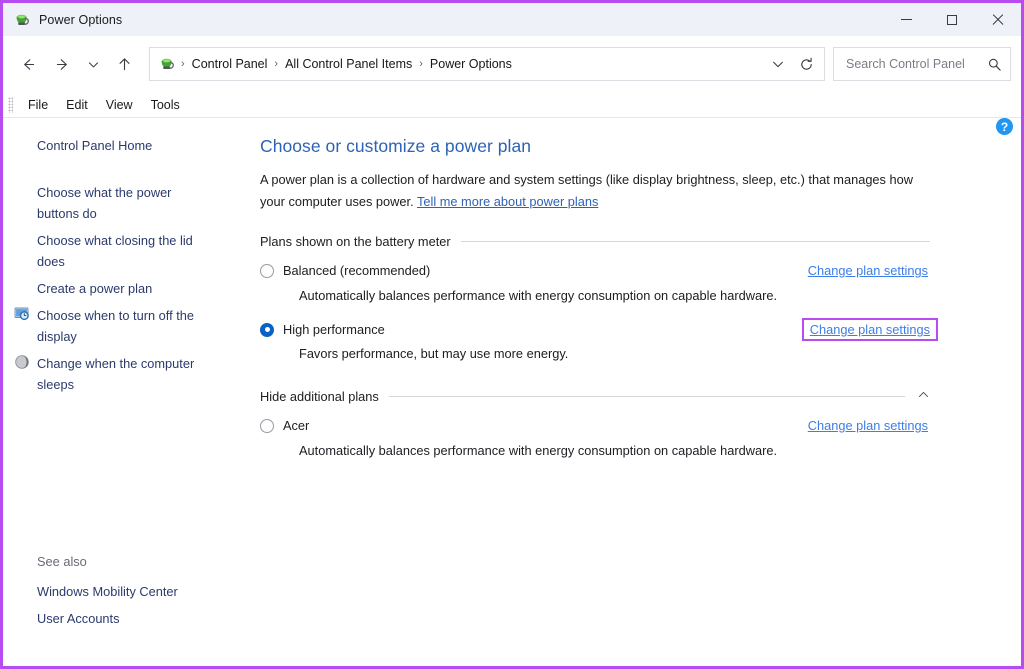 The image size is (1024, 669). Describe the element at coordinates (599, 329) in the screenshot. I see `plan-header: High performance Change plan settings` at that location.